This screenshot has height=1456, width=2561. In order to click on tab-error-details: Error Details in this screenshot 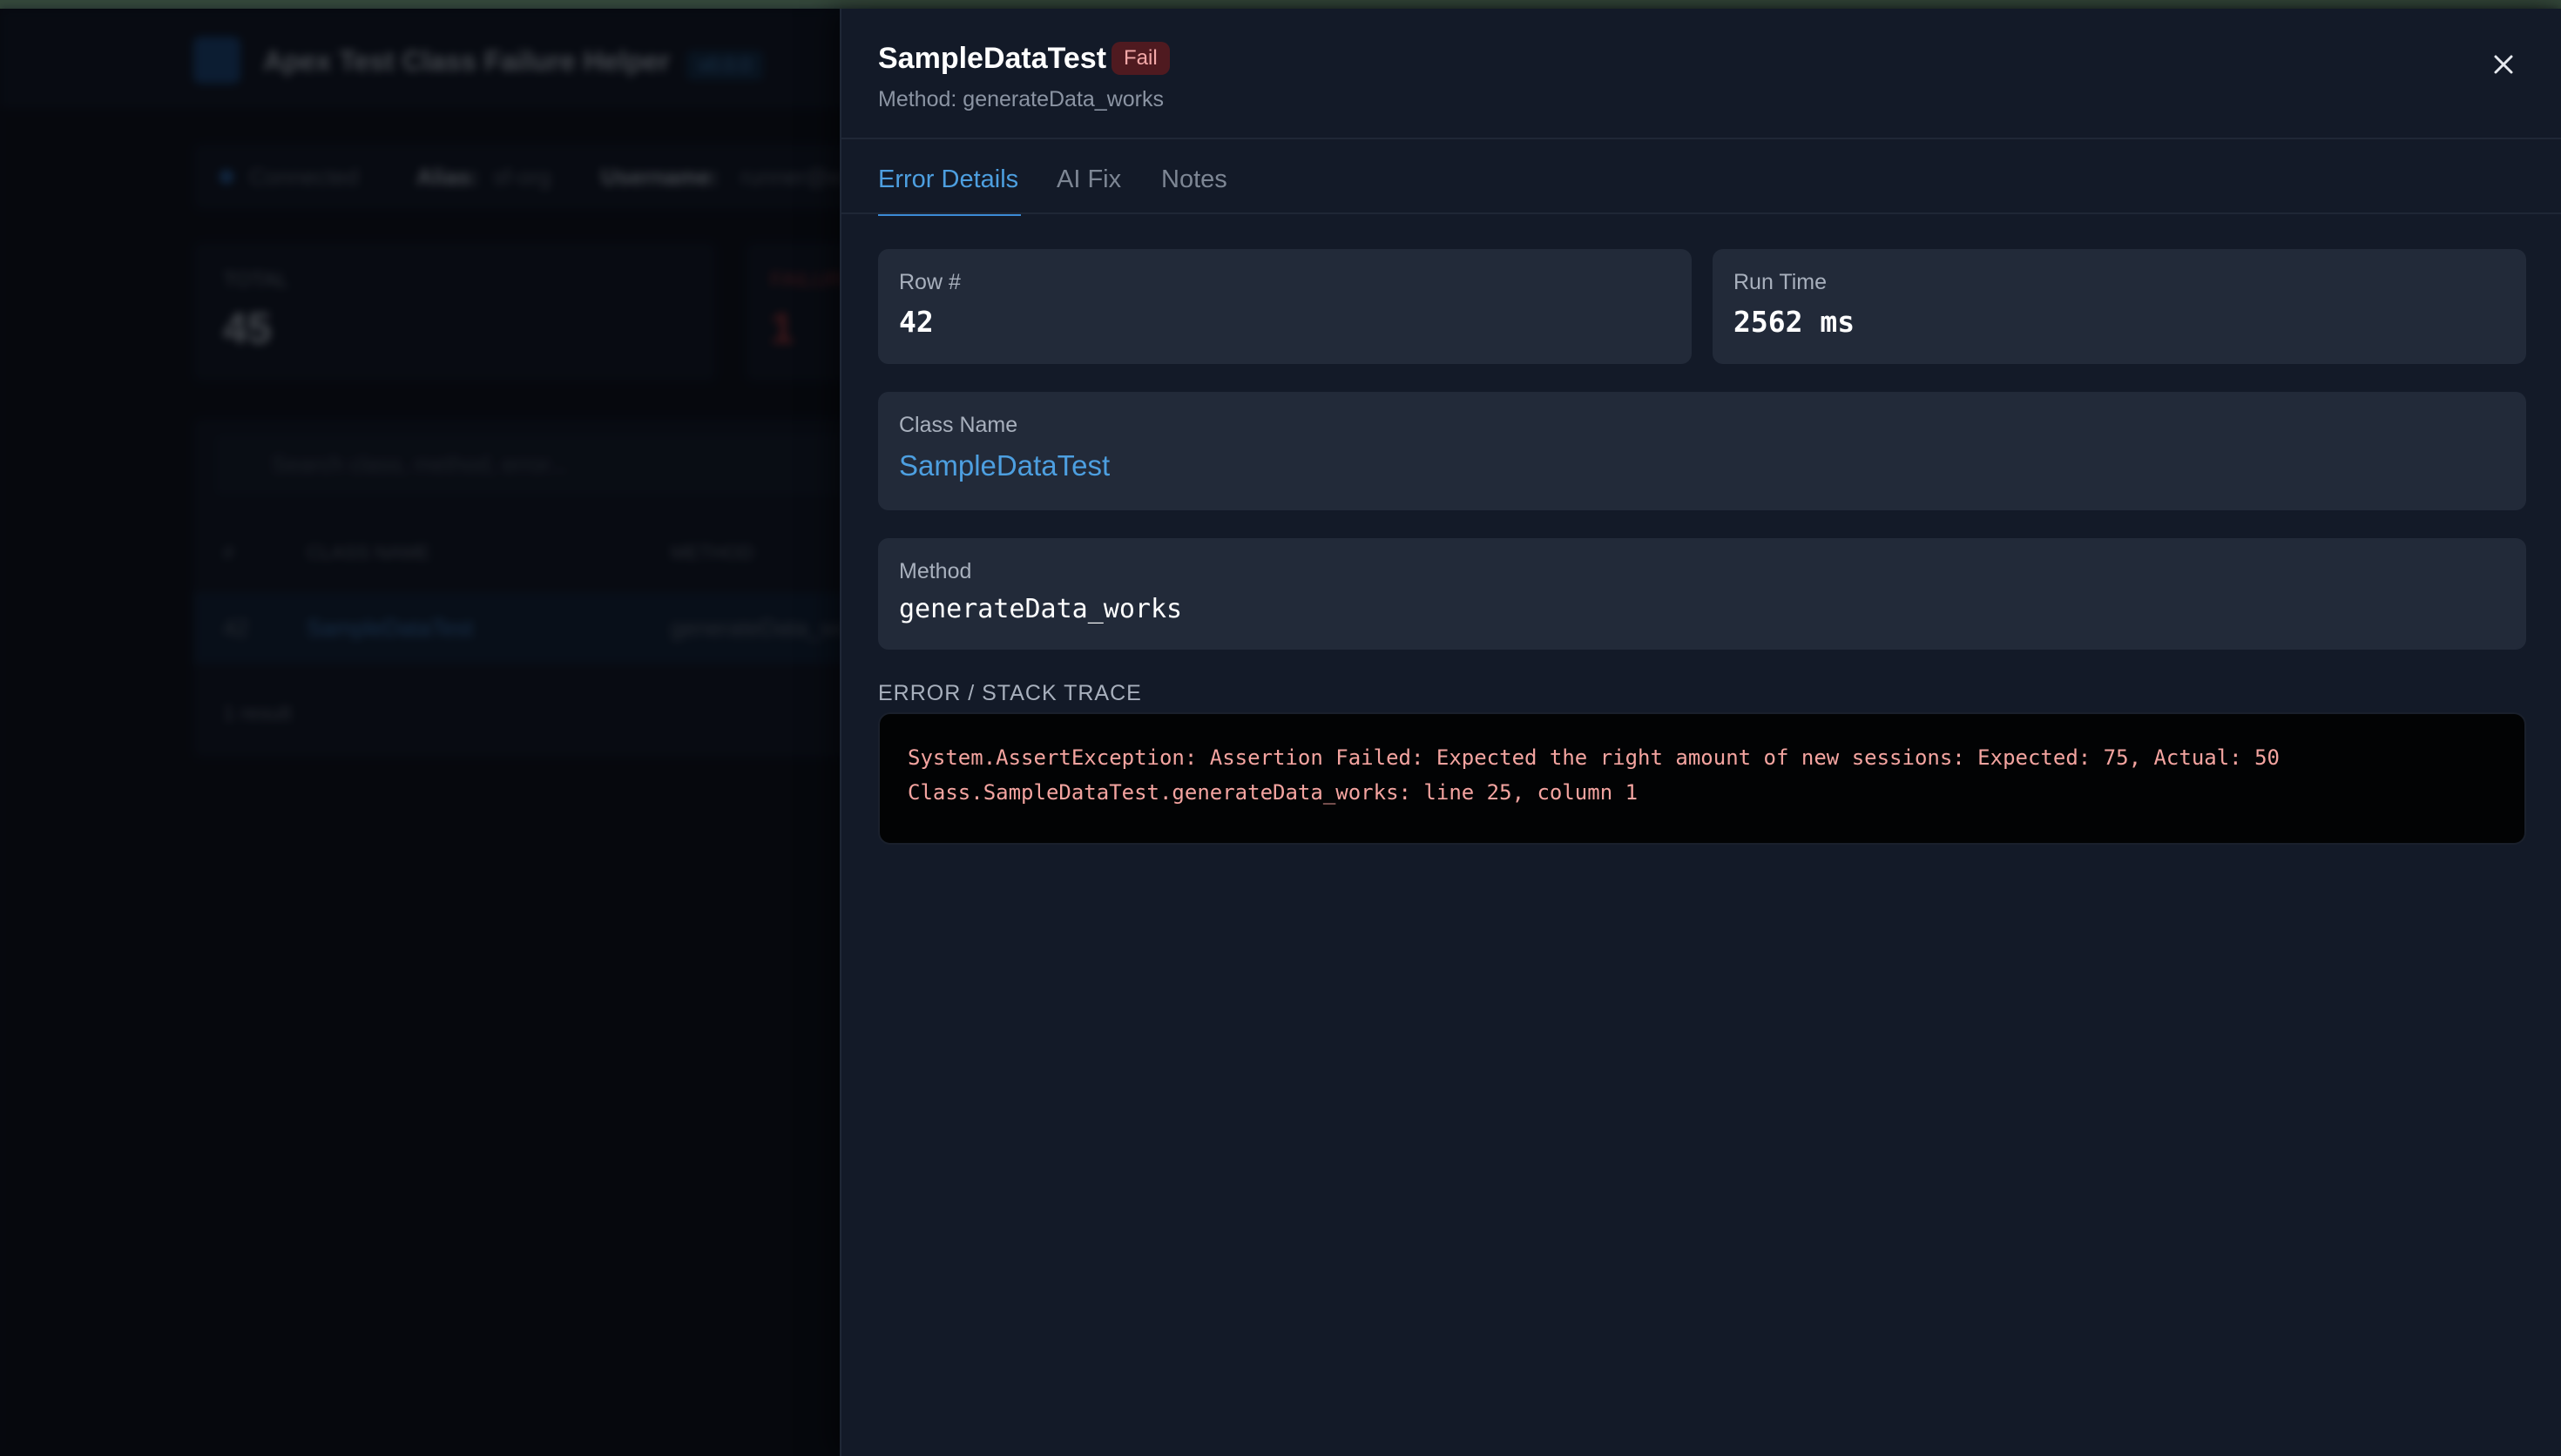, I will do `click(948, 179)`.